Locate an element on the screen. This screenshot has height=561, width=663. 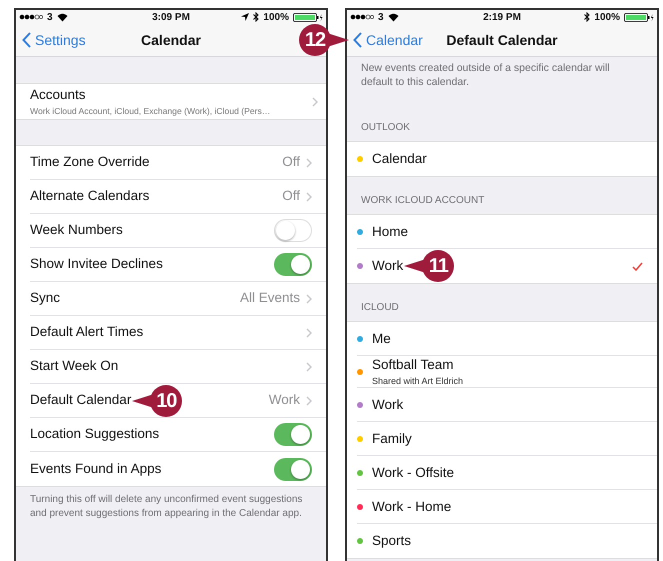
settings-row: Default Calendar 10 Work is located at coordinates (178, 401).